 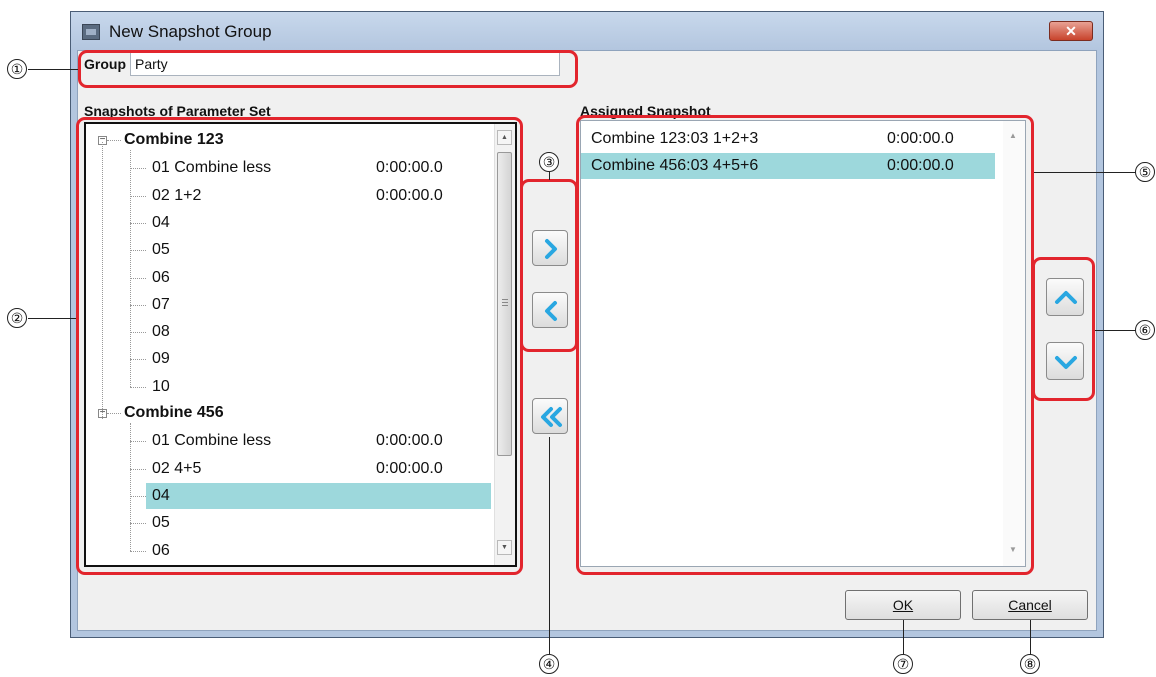 What do you see at coordinates (549, 162) in the screenshot?
I see `callout-number-3: ③` at bounding box center [549, 162].